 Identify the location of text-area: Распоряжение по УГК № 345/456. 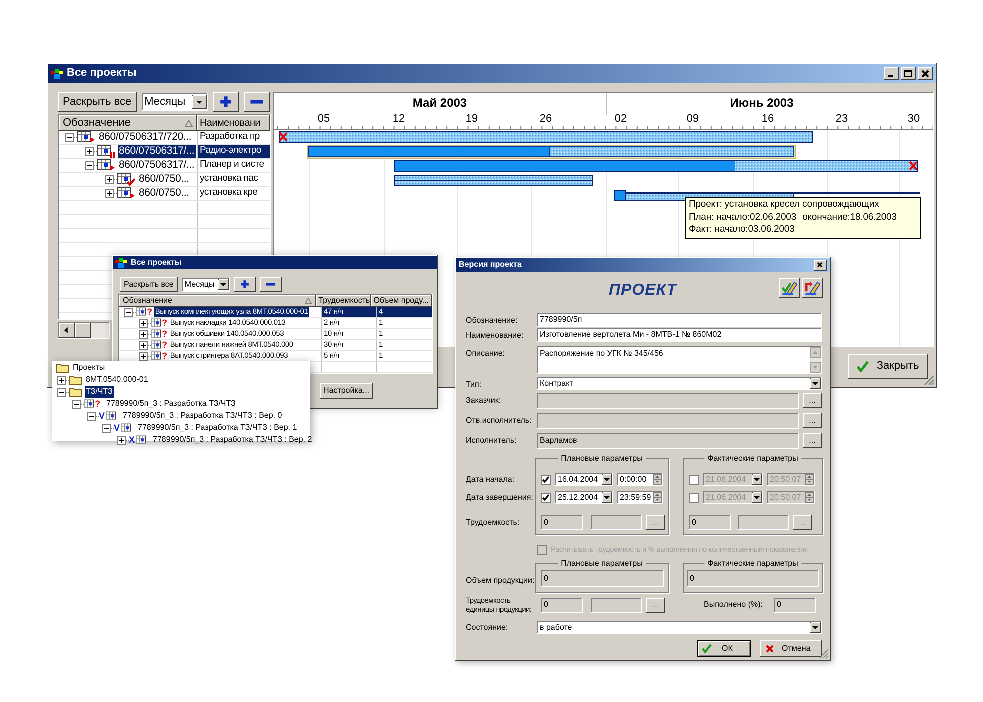
(679, 360).